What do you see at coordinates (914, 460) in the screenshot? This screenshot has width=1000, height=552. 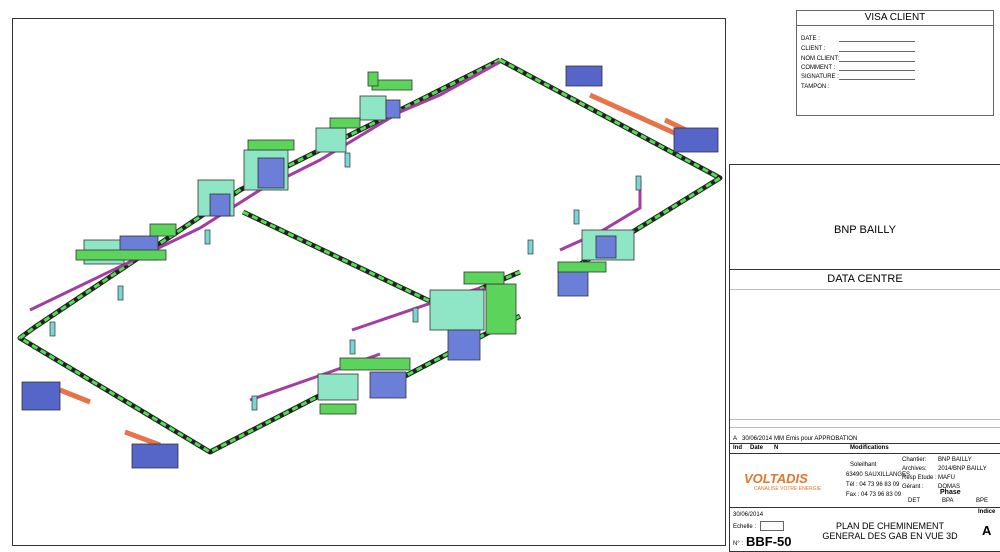 I see `info-label-chantier: Chantier:` at bounding box center [914, 460].